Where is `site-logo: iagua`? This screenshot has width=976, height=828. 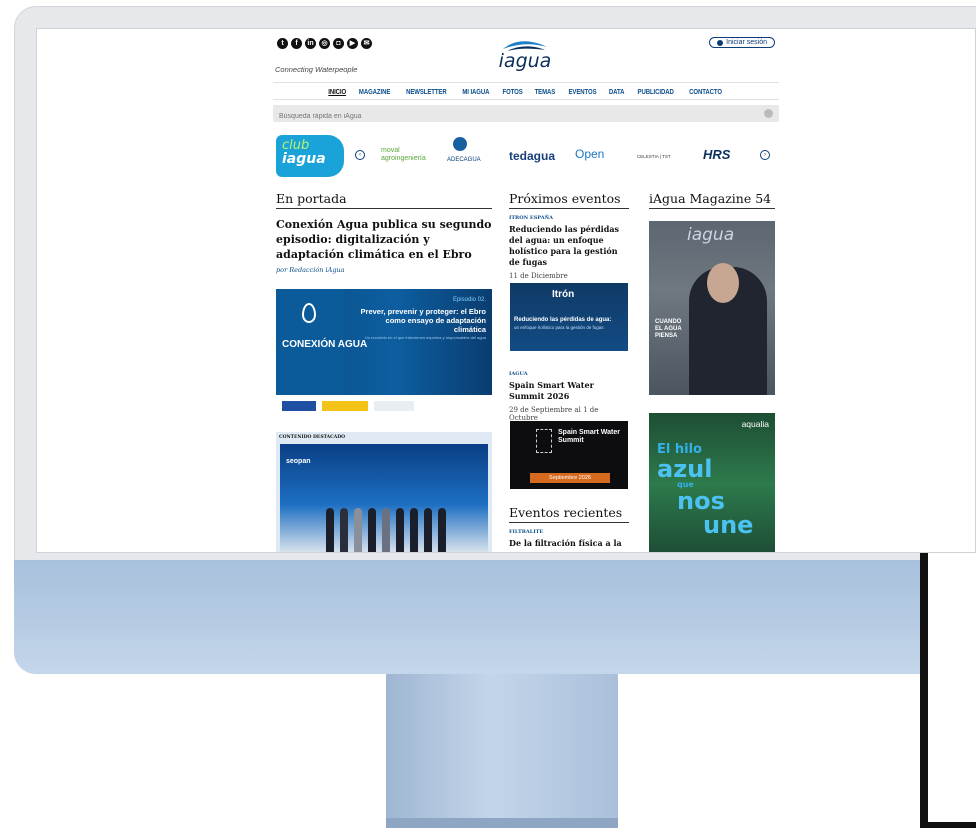 site-logo: iagua is located at coordinates (525, 57).